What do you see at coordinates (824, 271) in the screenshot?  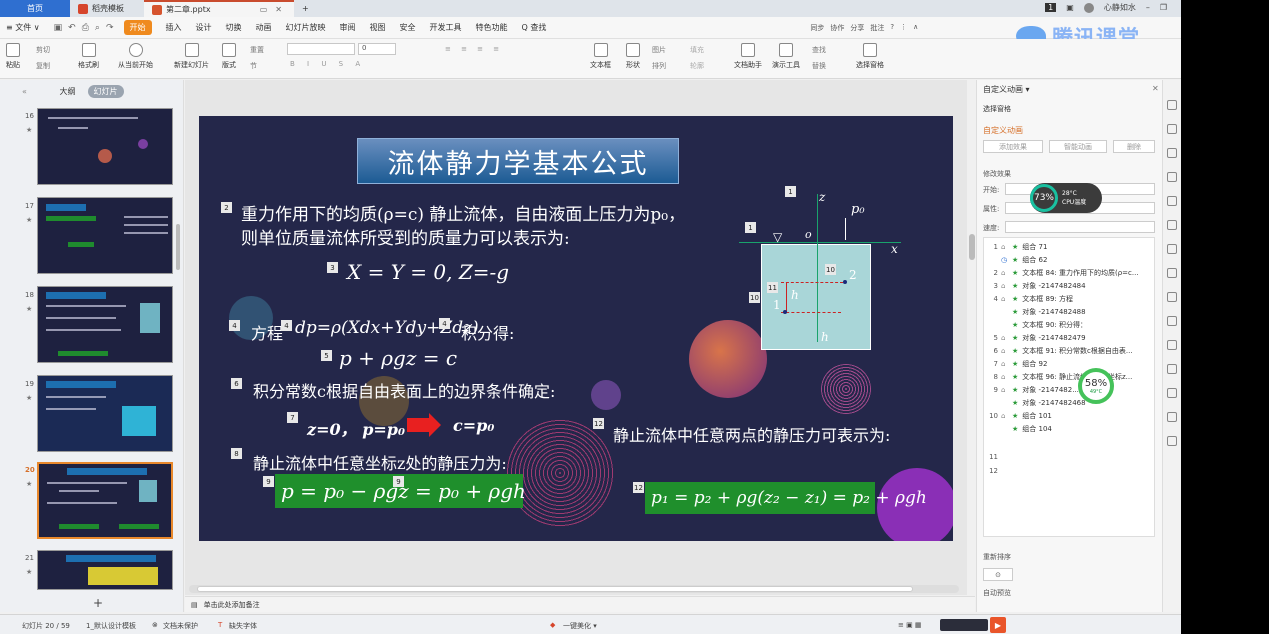 I see `fluid-diagram: 1 1 z p₀ o x ▽ 10 10 11 h h 1 2` at bounding box center [824, 271].